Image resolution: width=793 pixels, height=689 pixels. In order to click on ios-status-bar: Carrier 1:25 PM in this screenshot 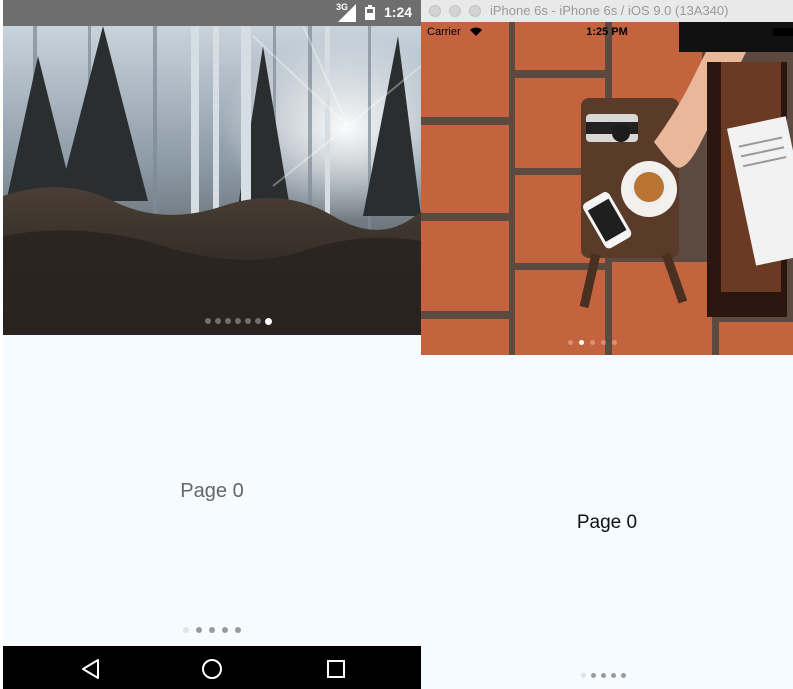, I will do `click(607, 32)`.